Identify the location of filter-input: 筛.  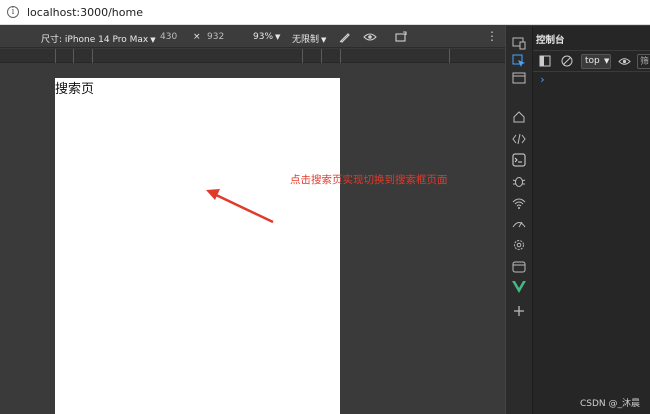
(643, 61).